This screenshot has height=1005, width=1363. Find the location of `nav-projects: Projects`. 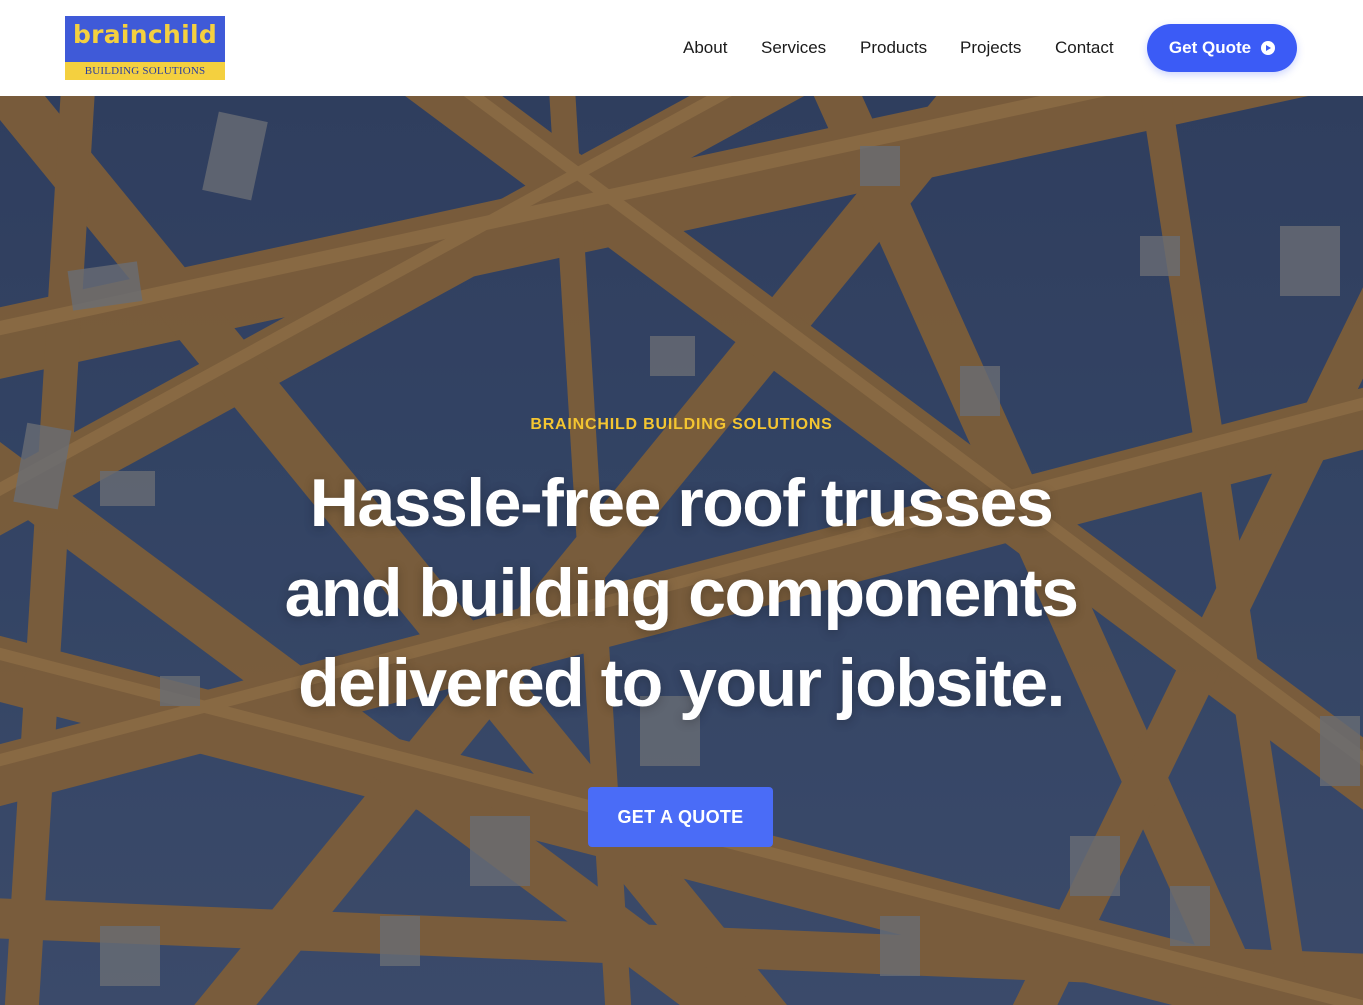

nav-projects: Projects is located at coordinates (990, 49).